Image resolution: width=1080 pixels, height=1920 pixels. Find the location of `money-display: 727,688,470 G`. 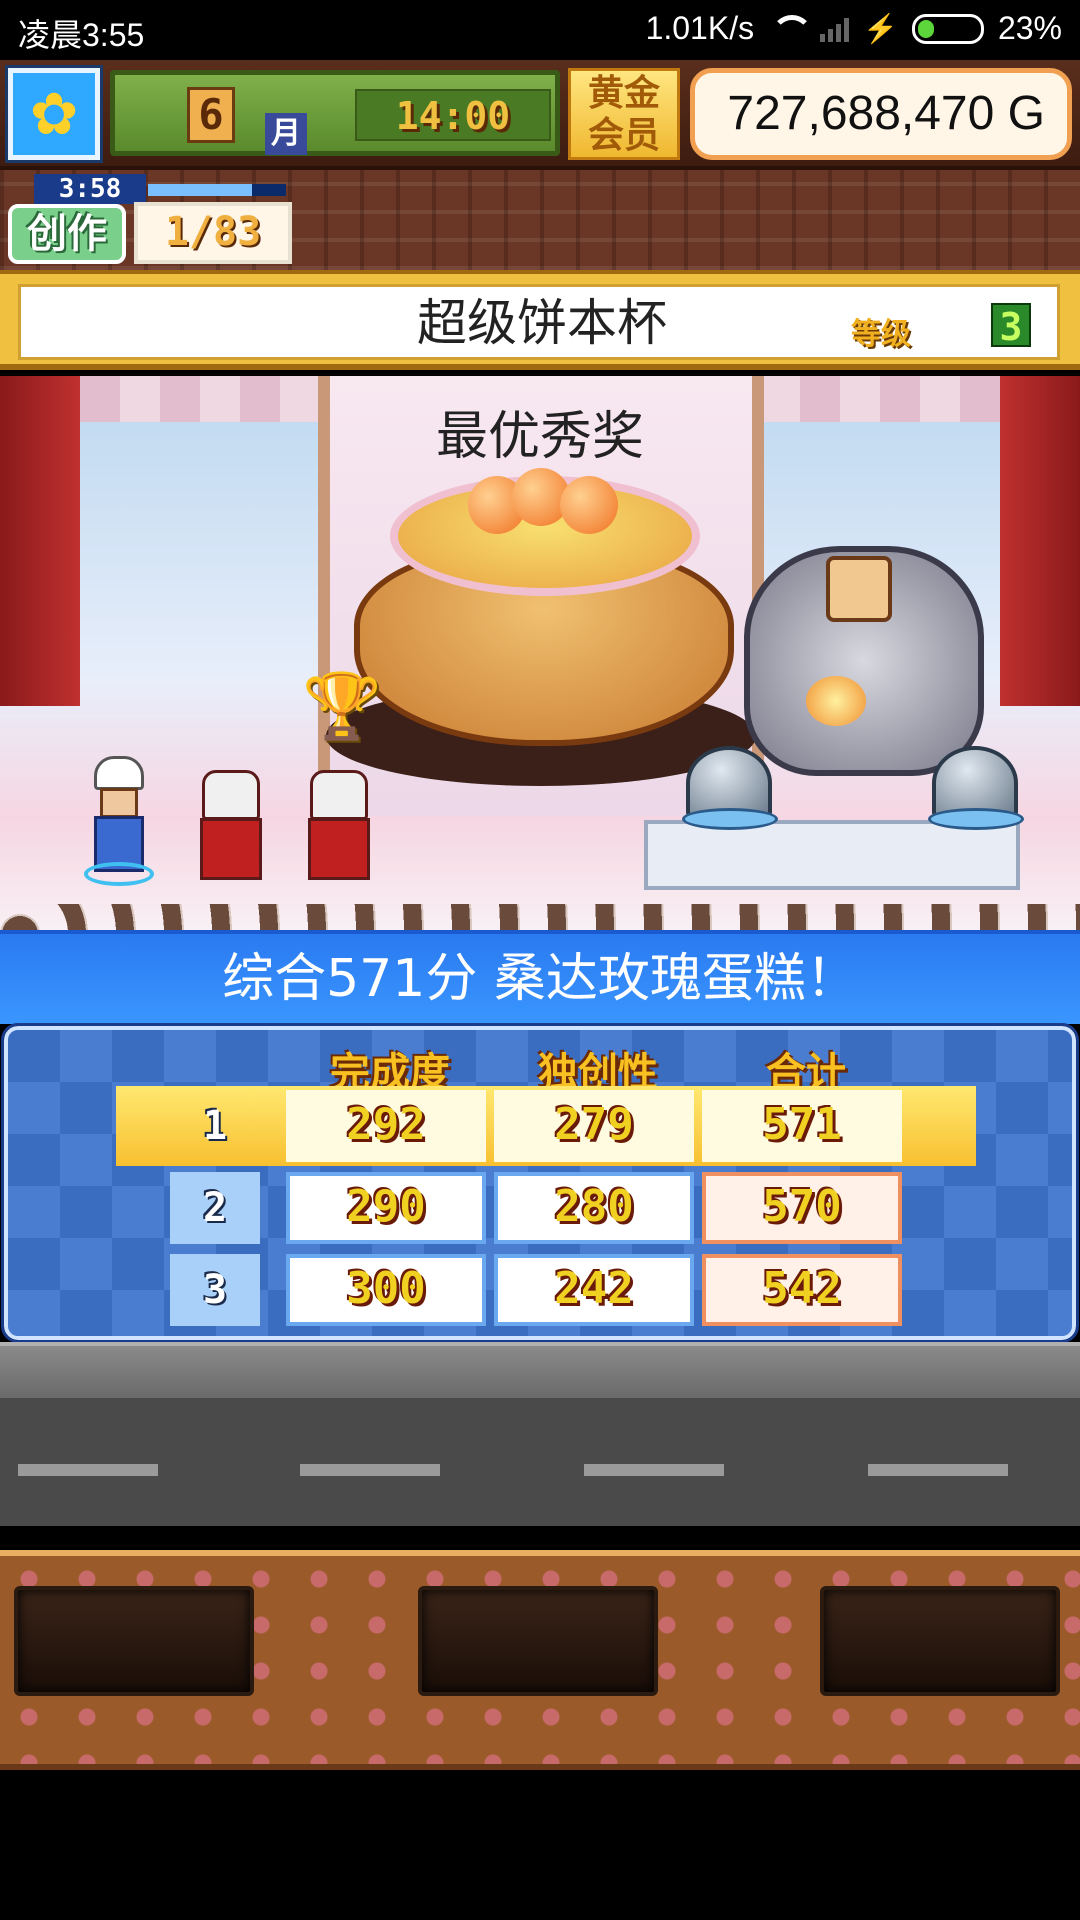

money-display: 727,688,470 G is located at coordinates (881, 114).